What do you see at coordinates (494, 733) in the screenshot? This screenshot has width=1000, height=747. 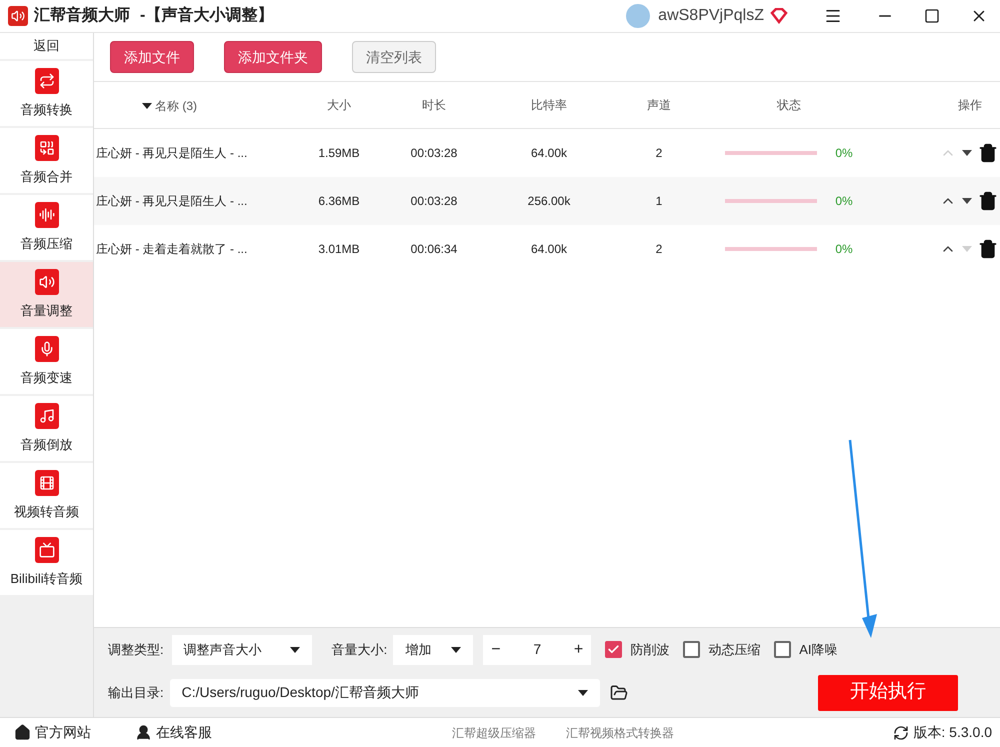 I see `product-link: 汇帮超级压缩器` at bounding box center [494, 733].